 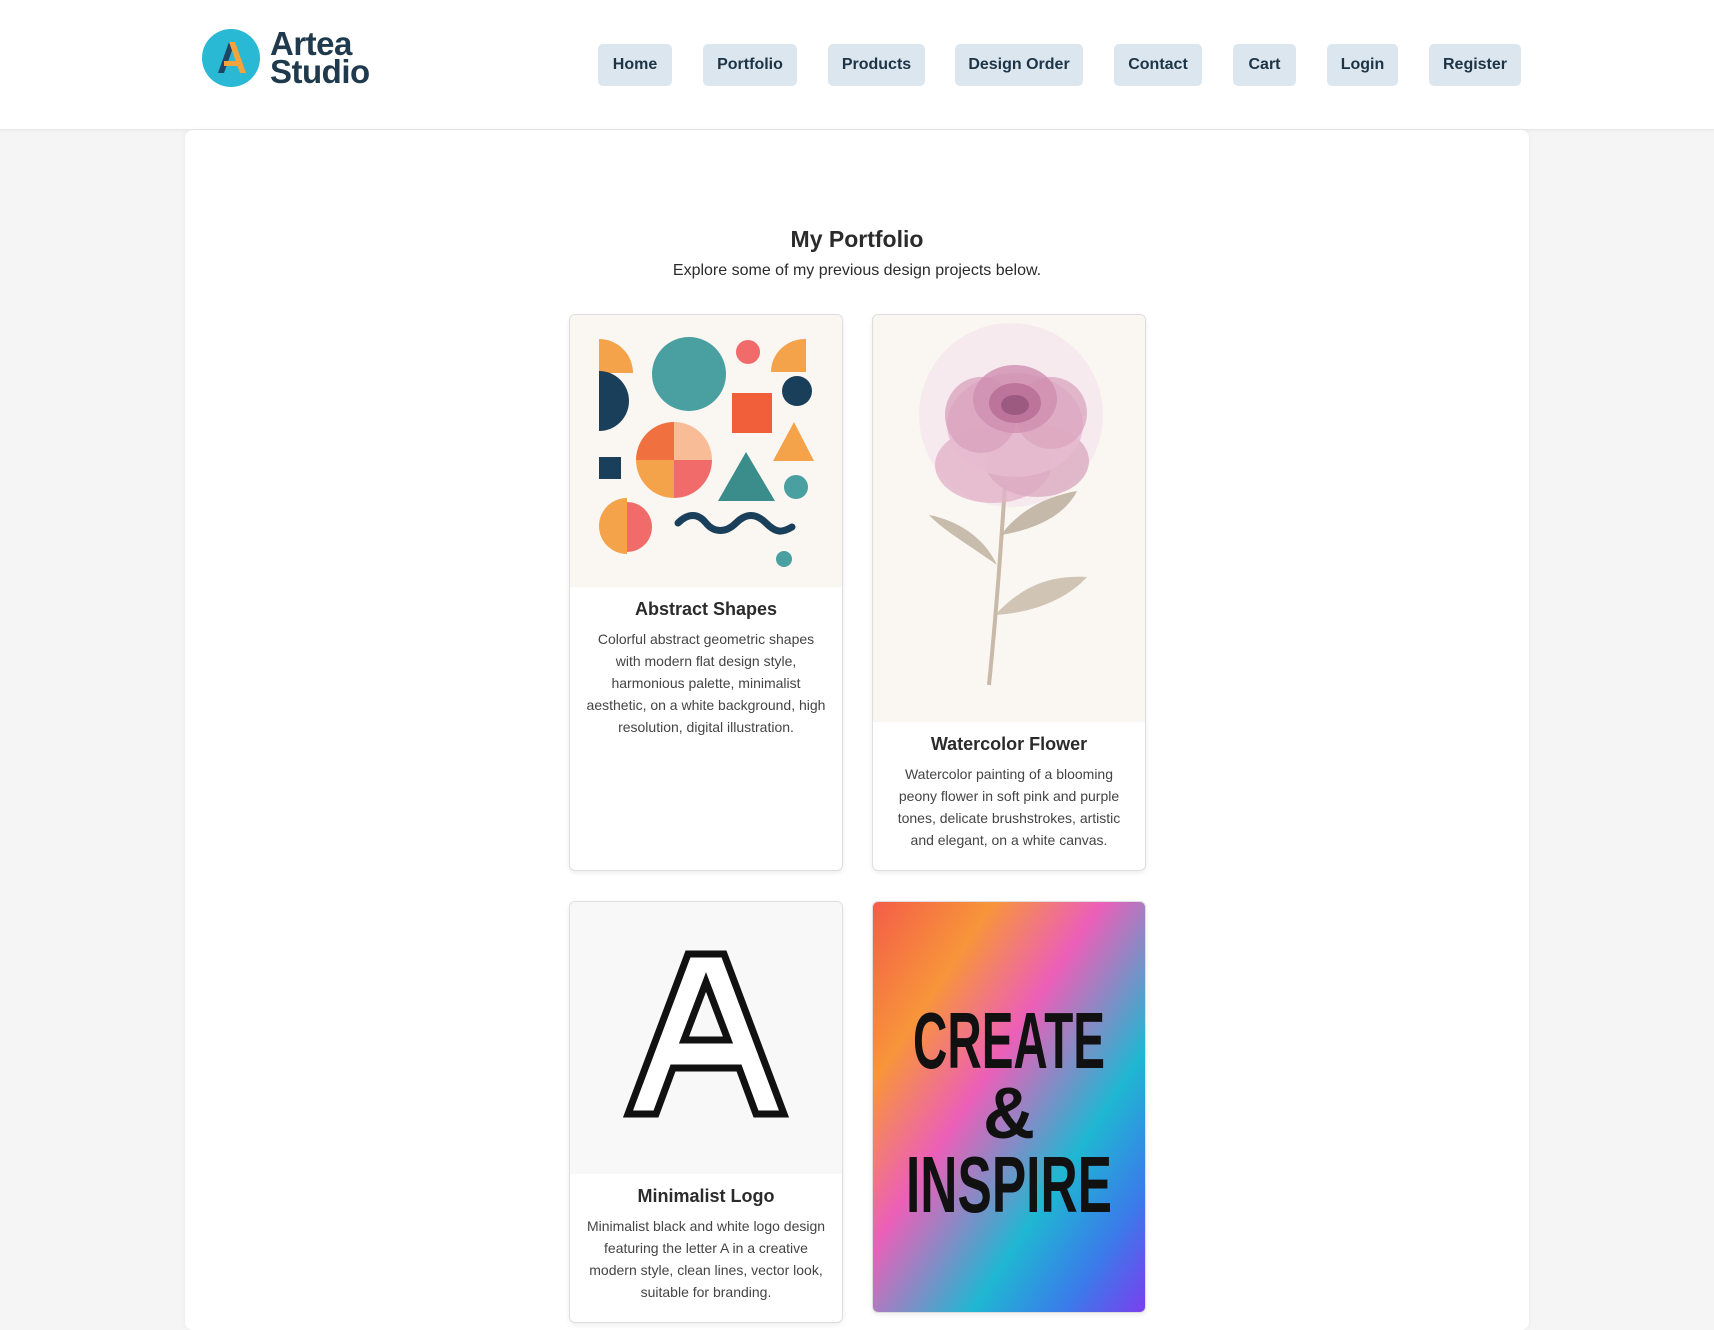 I want to click on nav-register-button: Register, so click(x=1475, y=65).